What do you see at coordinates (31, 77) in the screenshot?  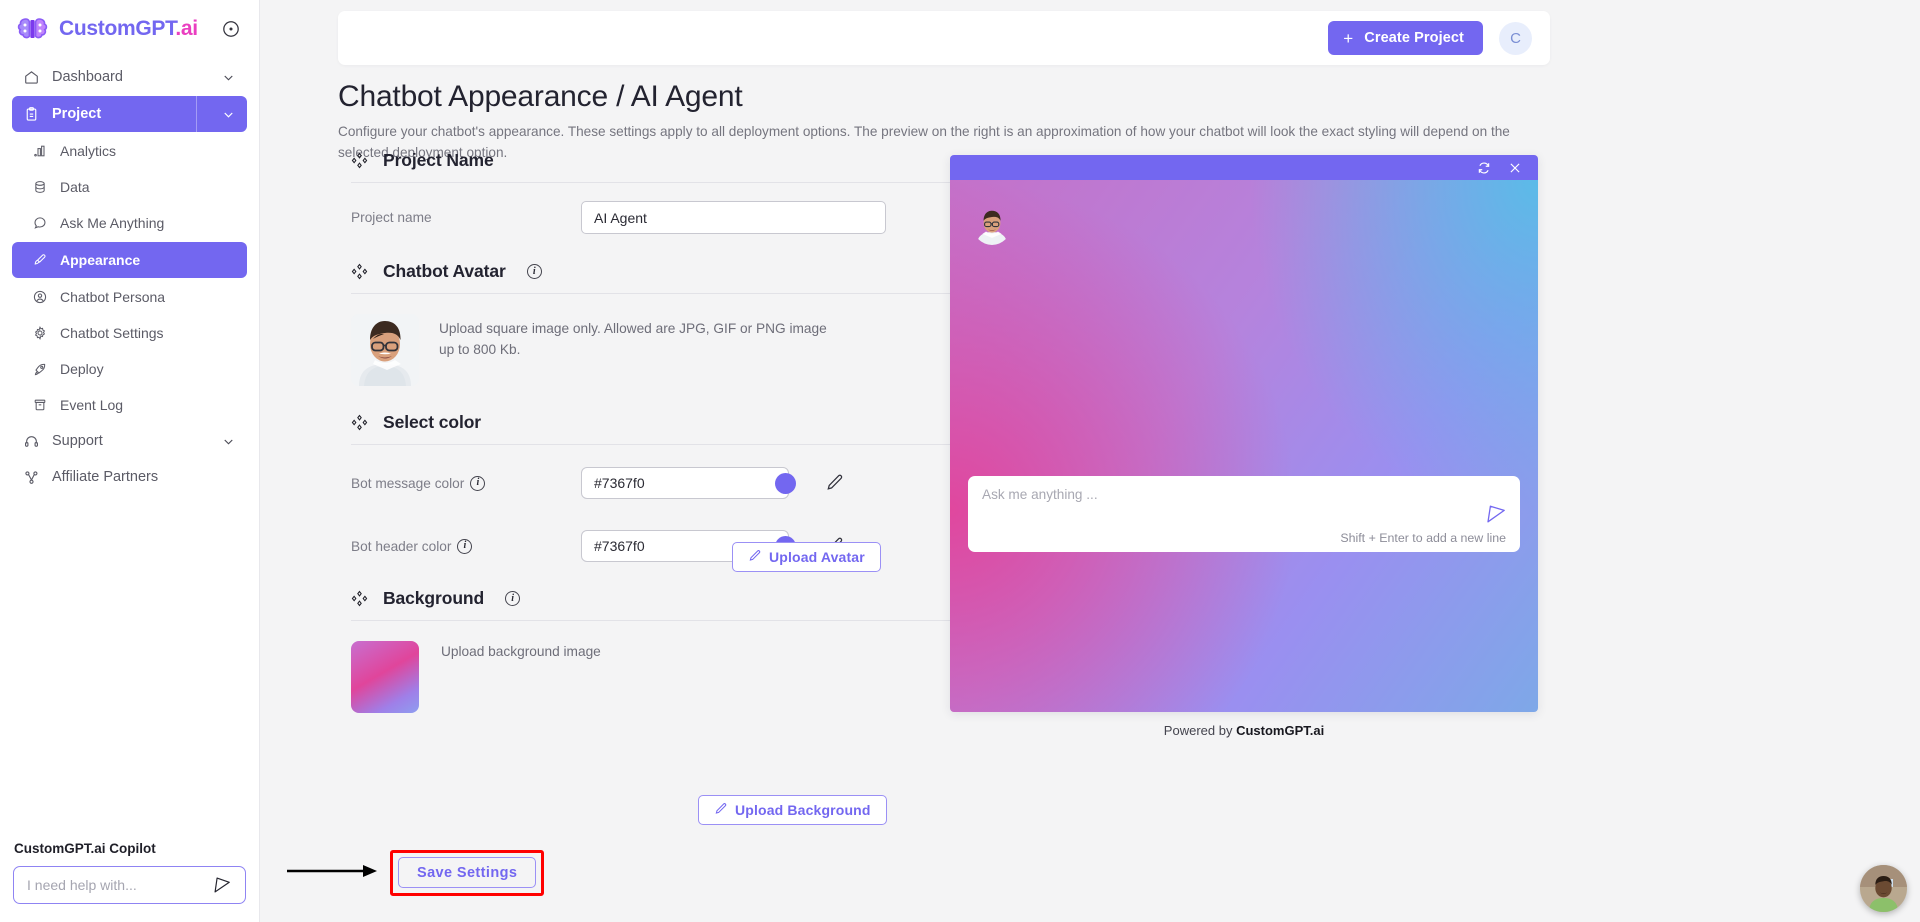 I see `home-icon` at bounding box center [31, 77].